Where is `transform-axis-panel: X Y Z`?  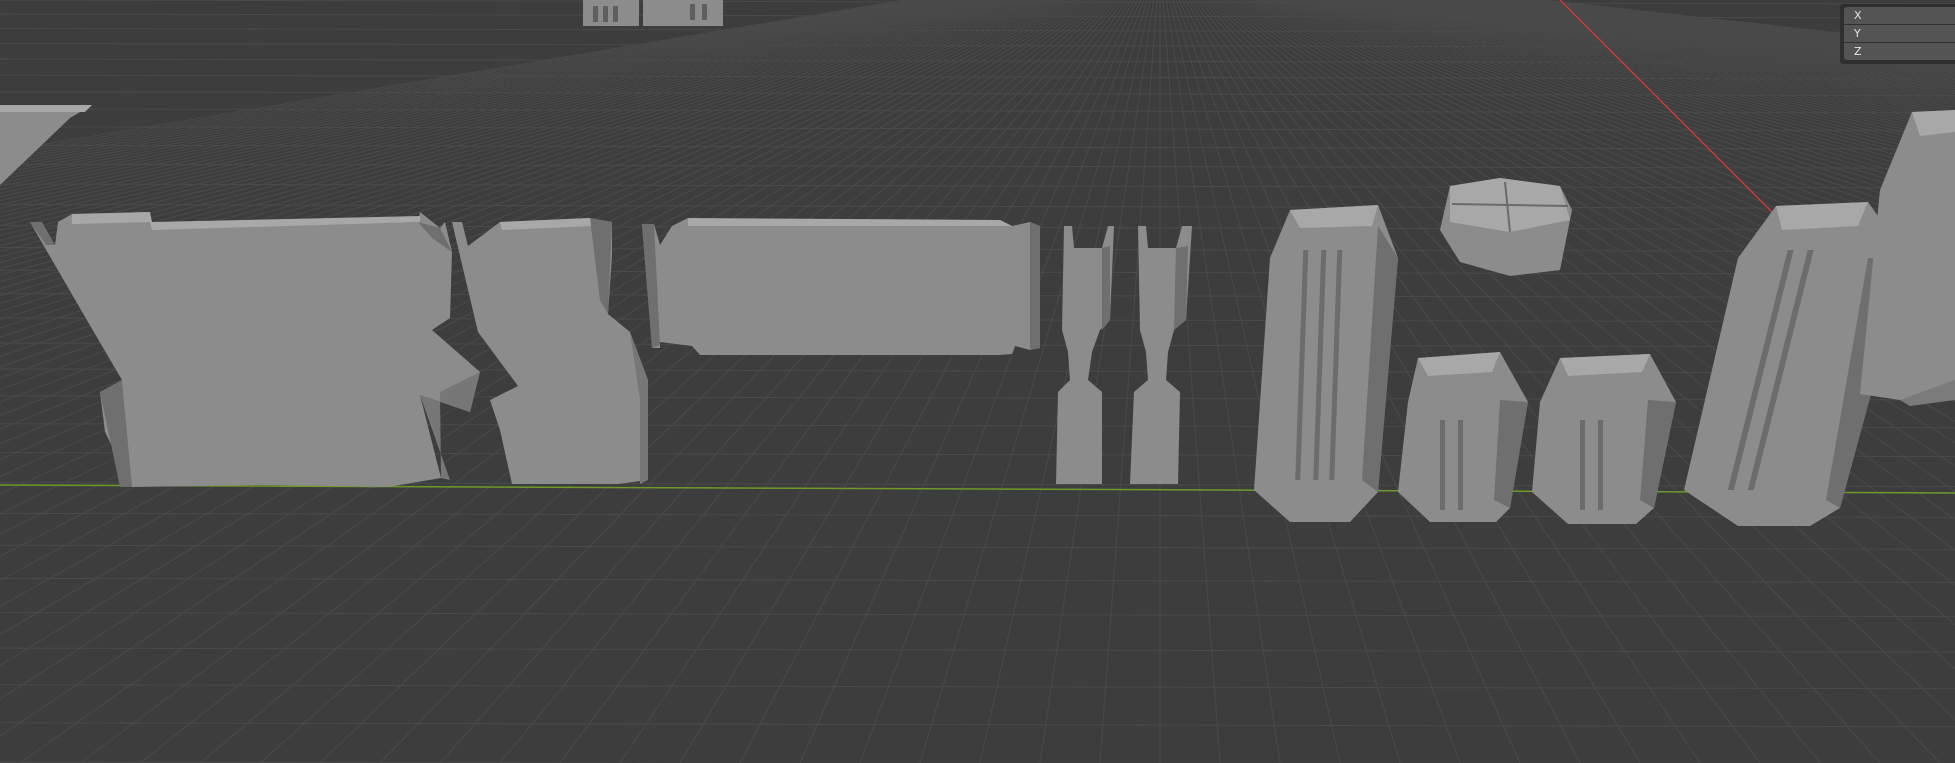
transform-axis-panel: X Y Z is located at coordinates (1897, 34).